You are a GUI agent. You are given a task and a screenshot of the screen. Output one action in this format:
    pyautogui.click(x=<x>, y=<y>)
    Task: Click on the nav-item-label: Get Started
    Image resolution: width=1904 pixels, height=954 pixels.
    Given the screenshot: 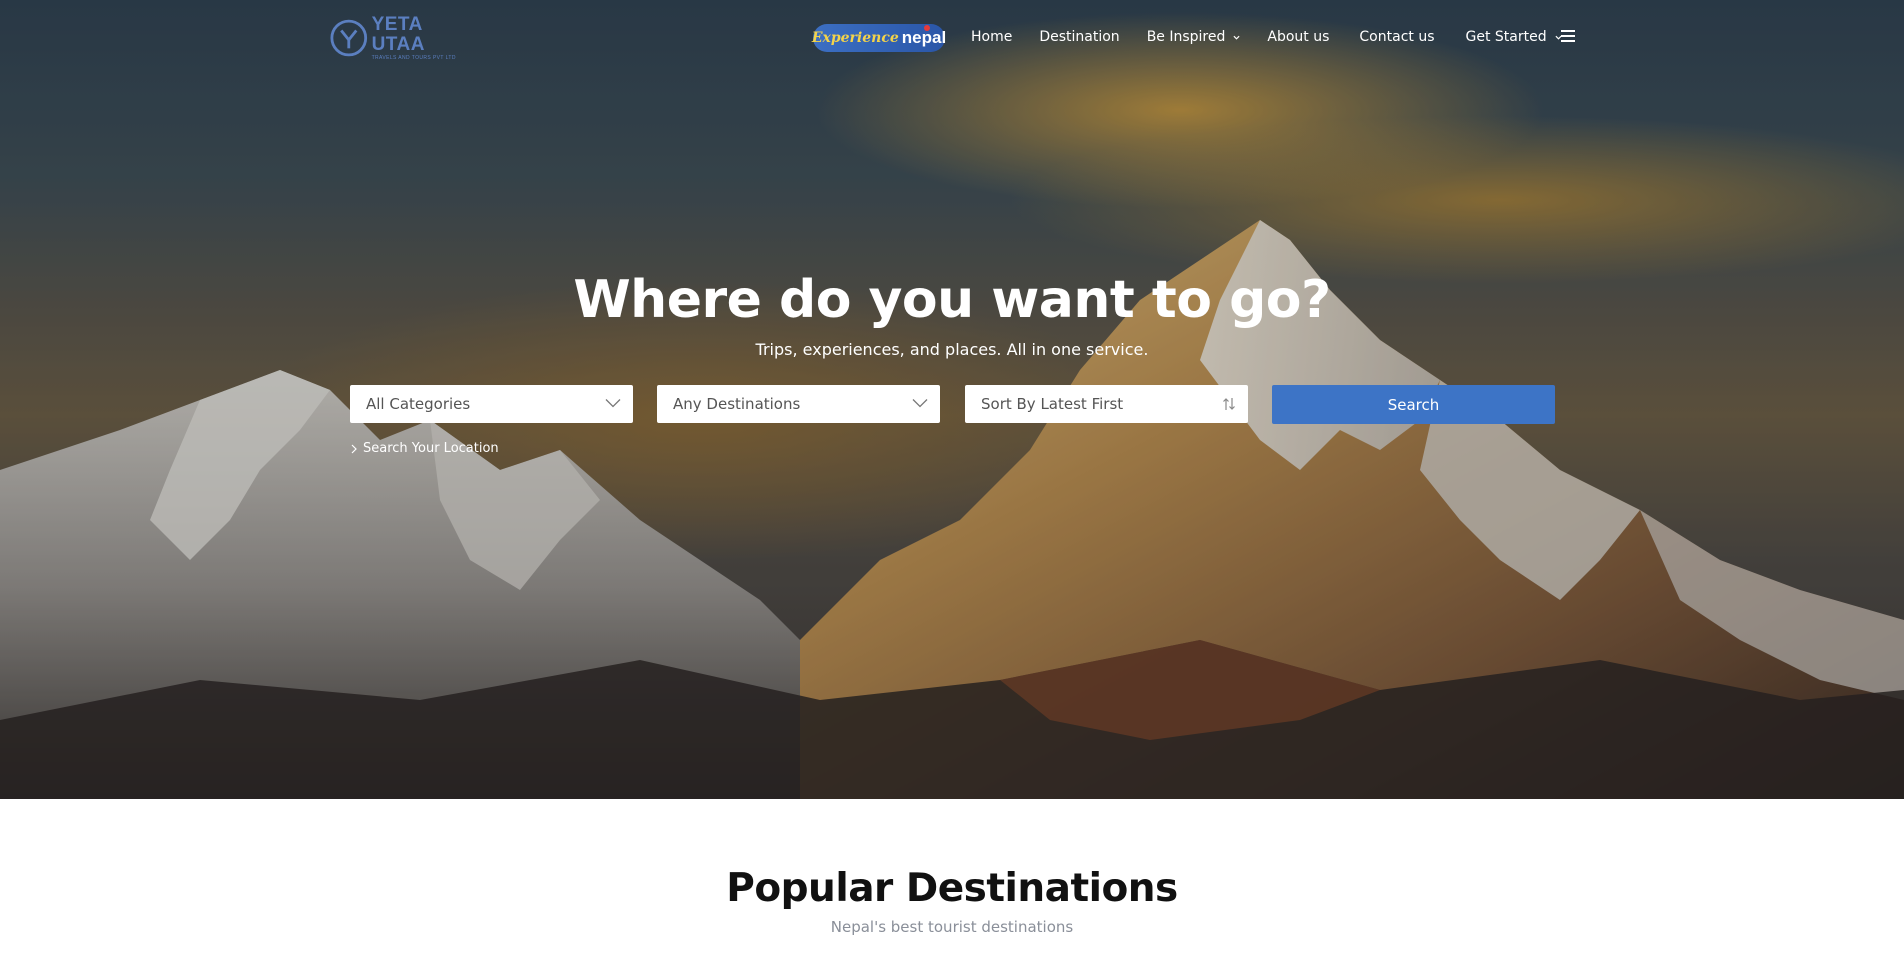 What is the action you would take?
    pyautogui.click(x=1506, y=37)
    